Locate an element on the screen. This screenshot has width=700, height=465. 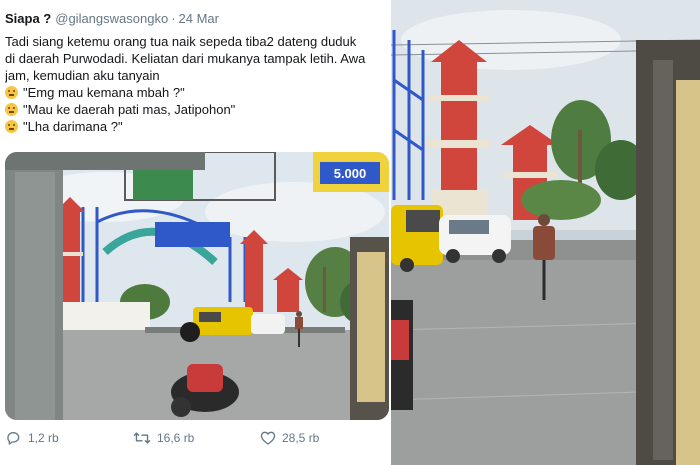
quote-line: "Mau ke daerah pati mas, Jatipohon" is located at coordinates (197, 109).